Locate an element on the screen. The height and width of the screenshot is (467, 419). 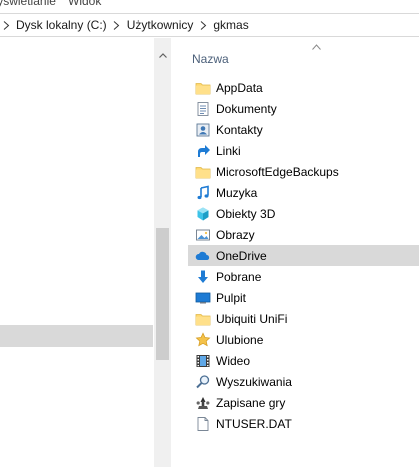
breadcrumb-user-folder: gkmas is located at coordinates (230, 25).